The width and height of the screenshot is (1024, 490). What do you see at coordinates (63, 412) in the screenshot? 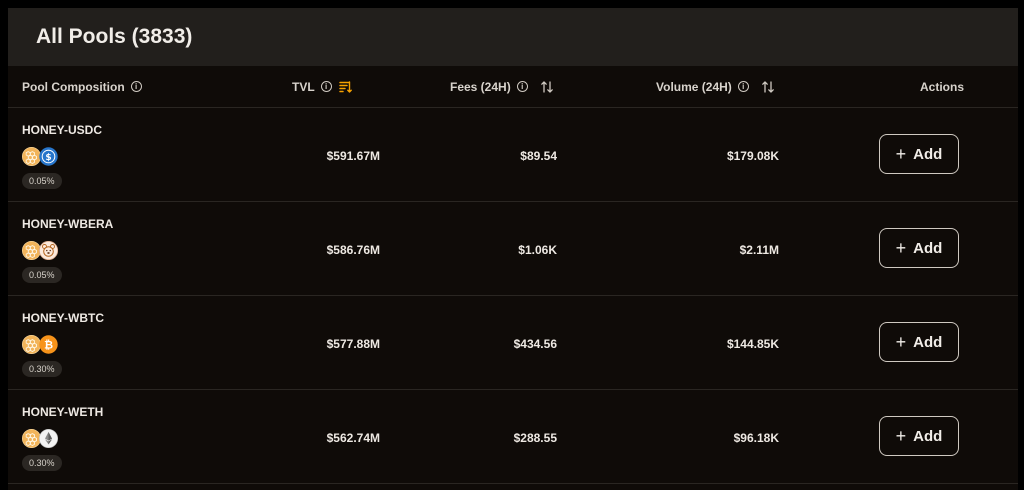
I see `pool-name: HONEY-WETH` at bounding box center [63, 412].